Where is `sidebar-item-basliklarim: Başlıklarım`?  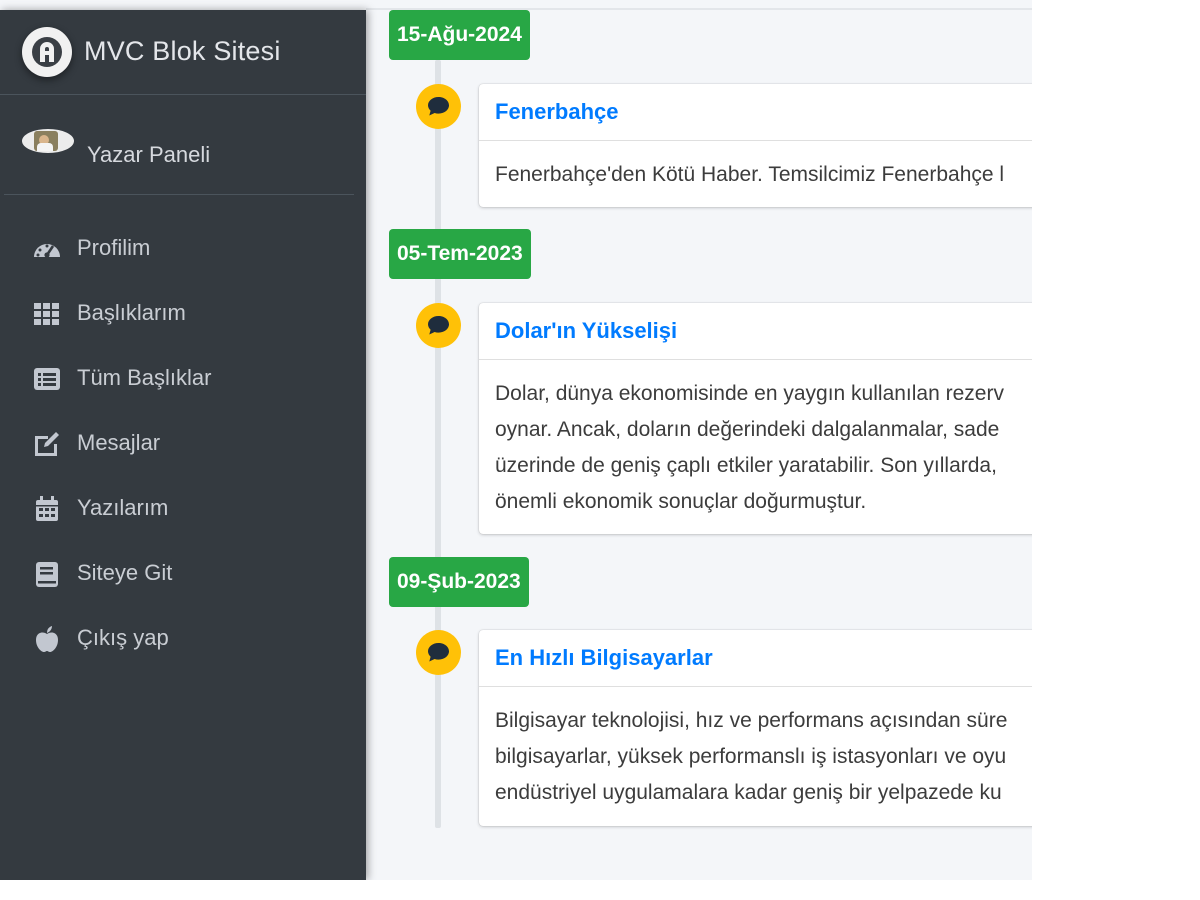
sidebar-item-basliklarim: Başlıklarım is located at coordinates (183, 312).